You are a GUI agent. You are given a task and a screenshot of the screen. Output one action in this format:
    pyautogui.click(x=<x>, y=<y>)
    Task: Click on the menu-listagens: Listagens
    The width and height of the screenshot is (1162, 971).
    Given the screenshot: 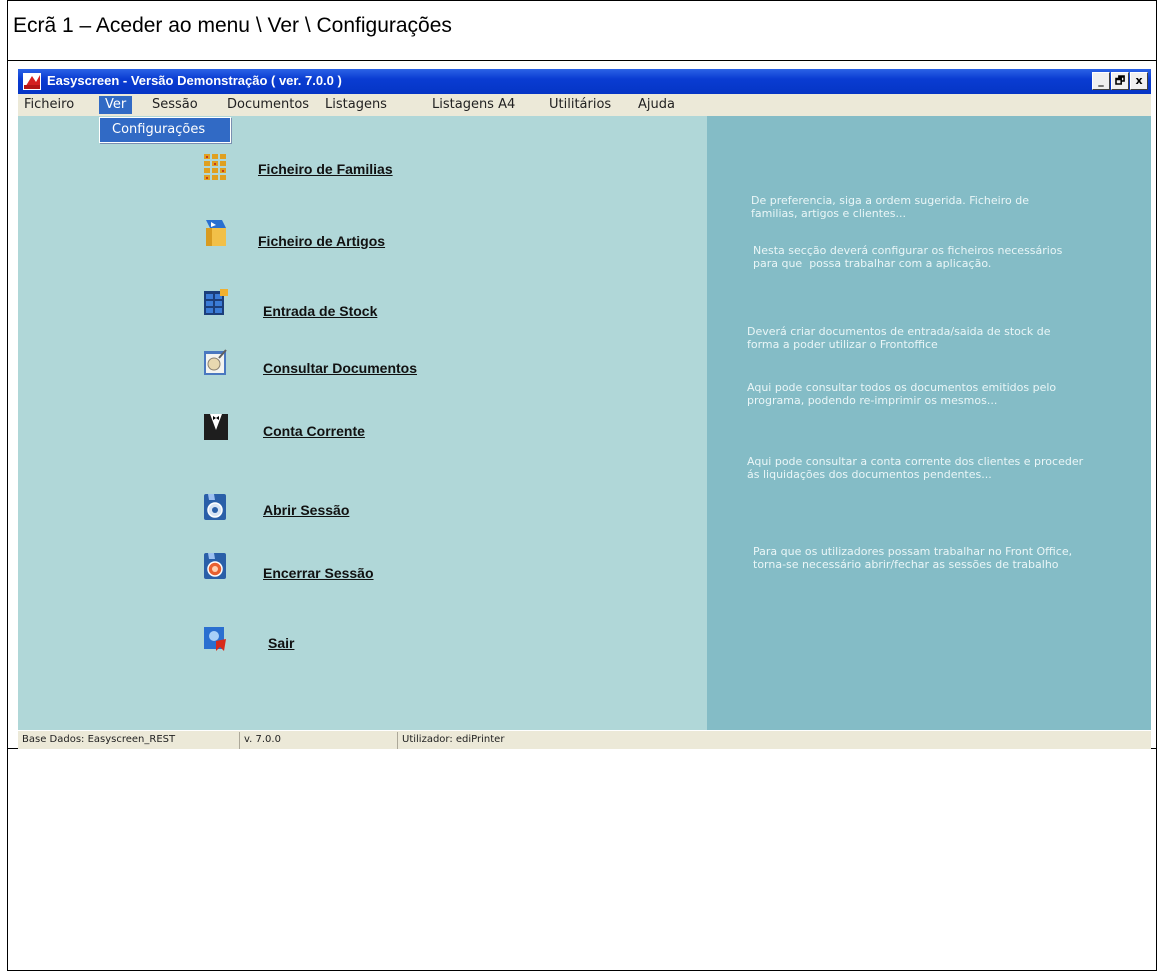 What is the action you would take?
    pyautogui.click(x=356, y=105)
    